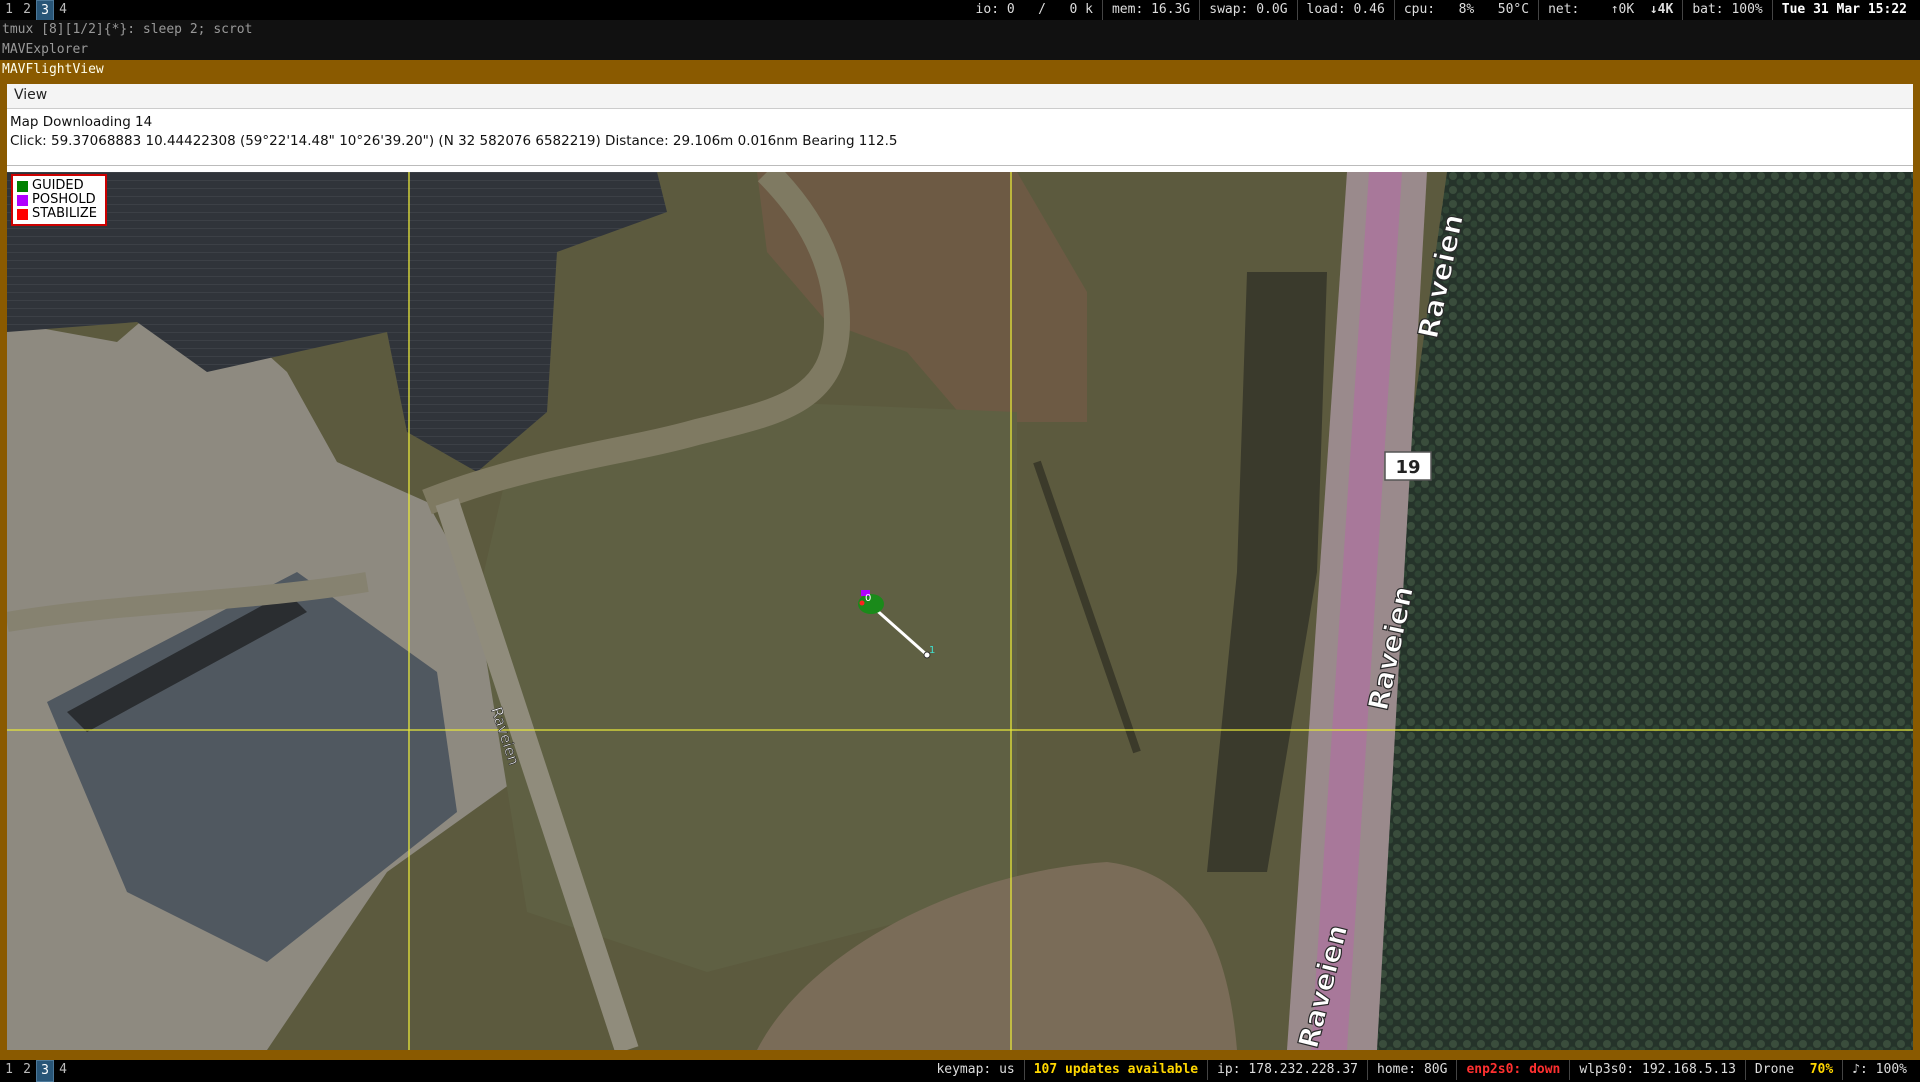  I want to click on mavflightview-window-title: MAVFlightView, so click(960, 70).